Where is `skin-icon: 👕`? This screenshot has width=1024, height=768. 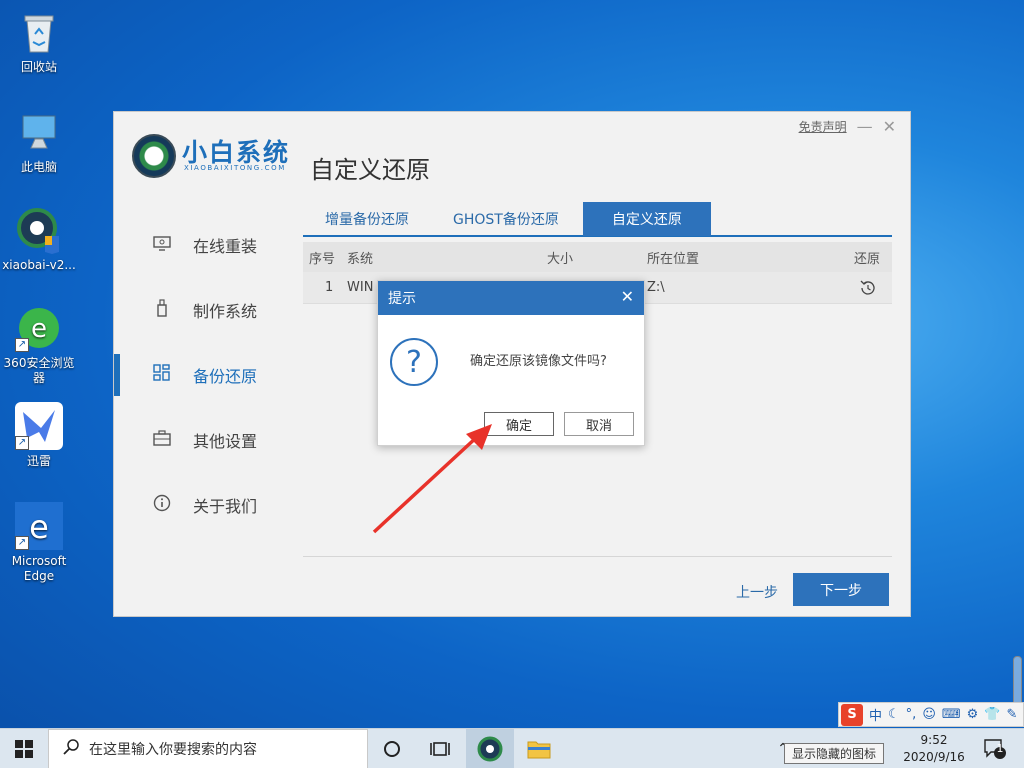
skin-icon: 👕 is located at coordinates (992, 714).